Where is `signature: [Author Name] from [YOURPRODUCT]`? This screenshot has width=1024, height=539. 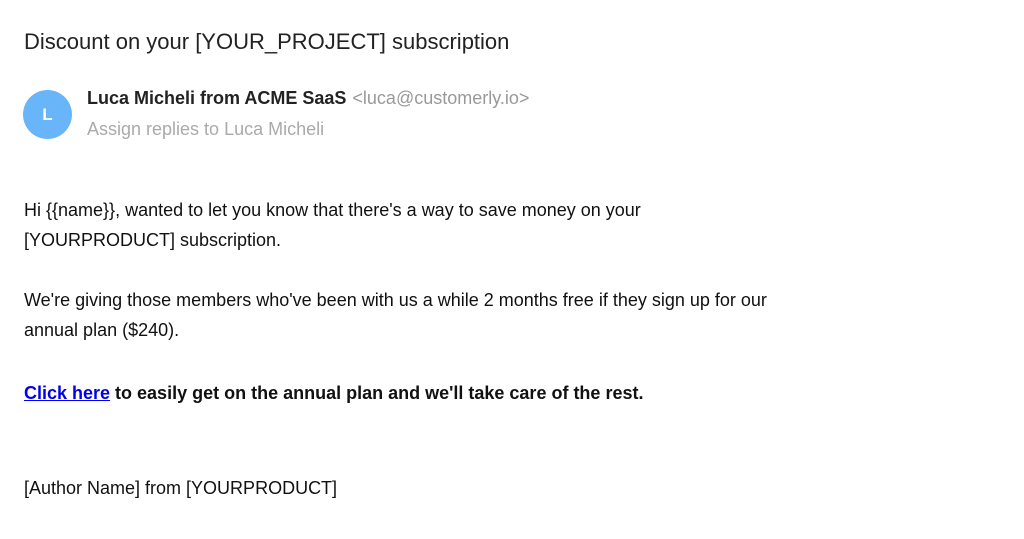
signature: [Author Name] from [YOURPRODUCT] is located at coordinates (181, 488).